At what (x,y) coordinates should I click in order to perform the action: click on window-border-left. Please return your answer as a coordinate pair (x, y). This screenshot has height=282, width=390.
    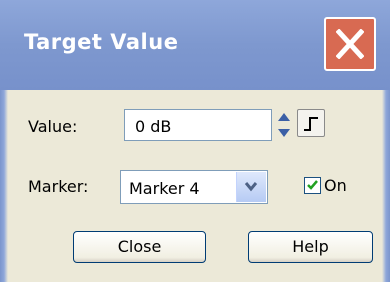
    Looking at the image, I should click on (4, 186).